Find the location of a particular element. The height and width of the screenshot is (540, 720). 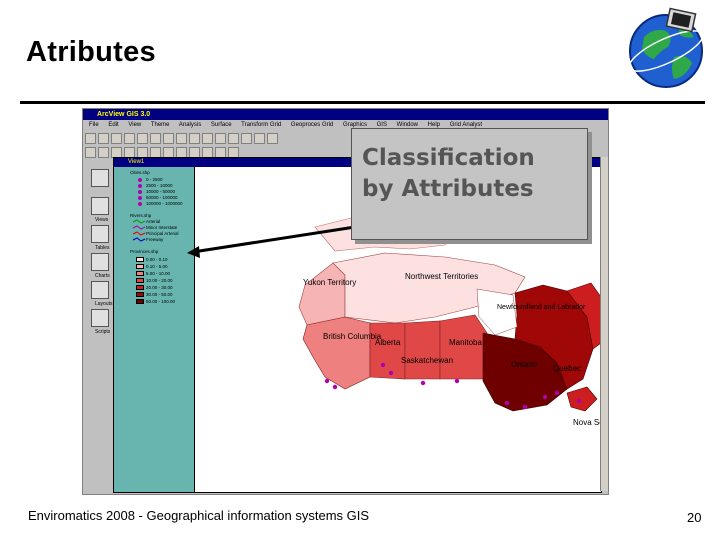

callout-line-1: Classification is located at coordinates (448, 158).